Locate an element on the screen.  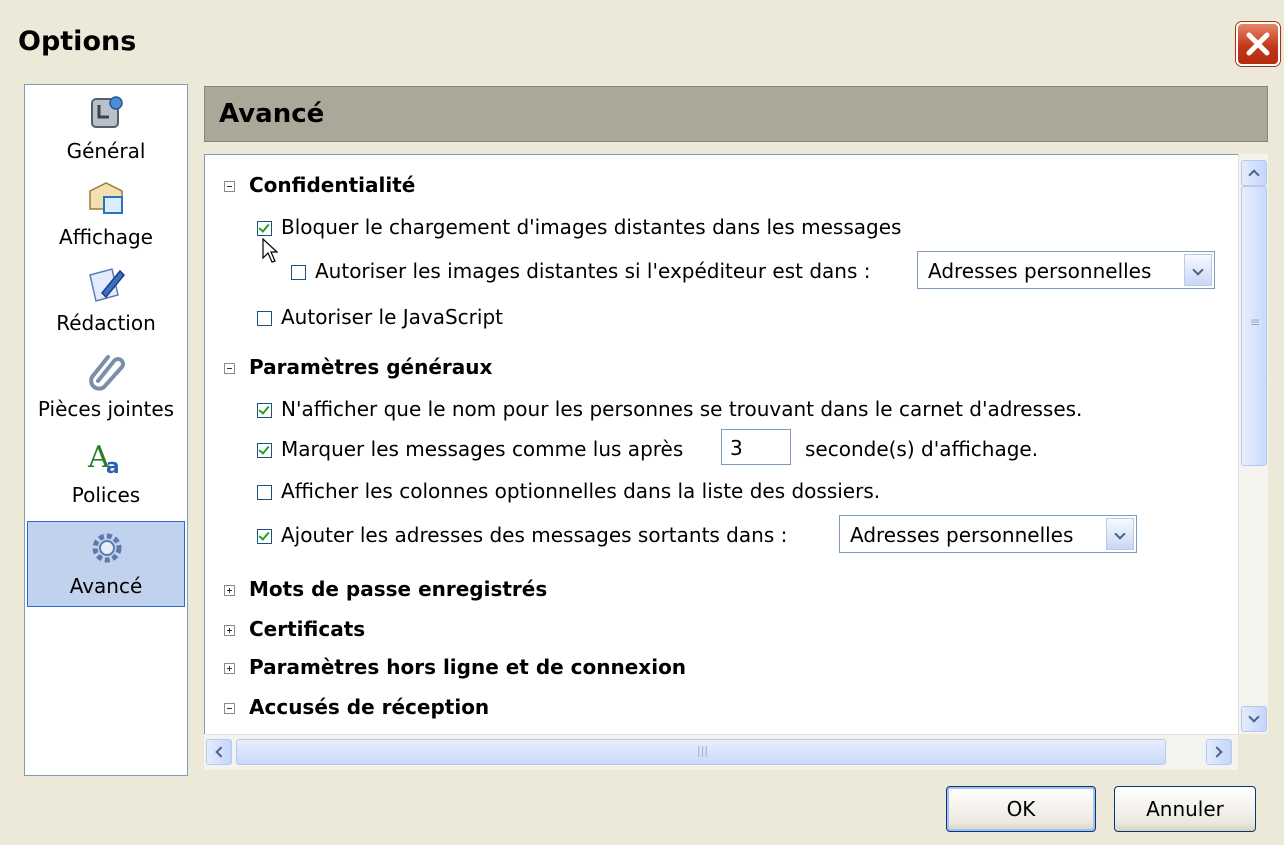
sidebar-item-label: Général is located at coordinates (106, 151).